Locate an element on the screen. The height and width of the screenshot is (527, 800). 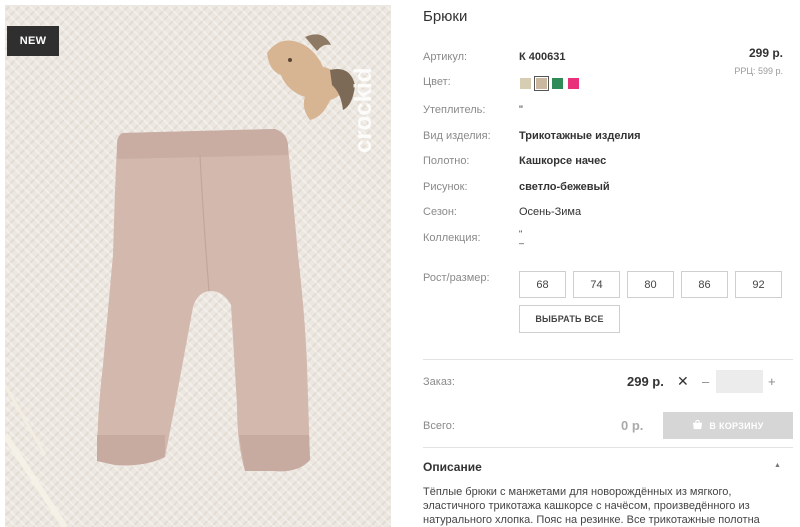
toy-illustration is located at coordinates (311, 77).